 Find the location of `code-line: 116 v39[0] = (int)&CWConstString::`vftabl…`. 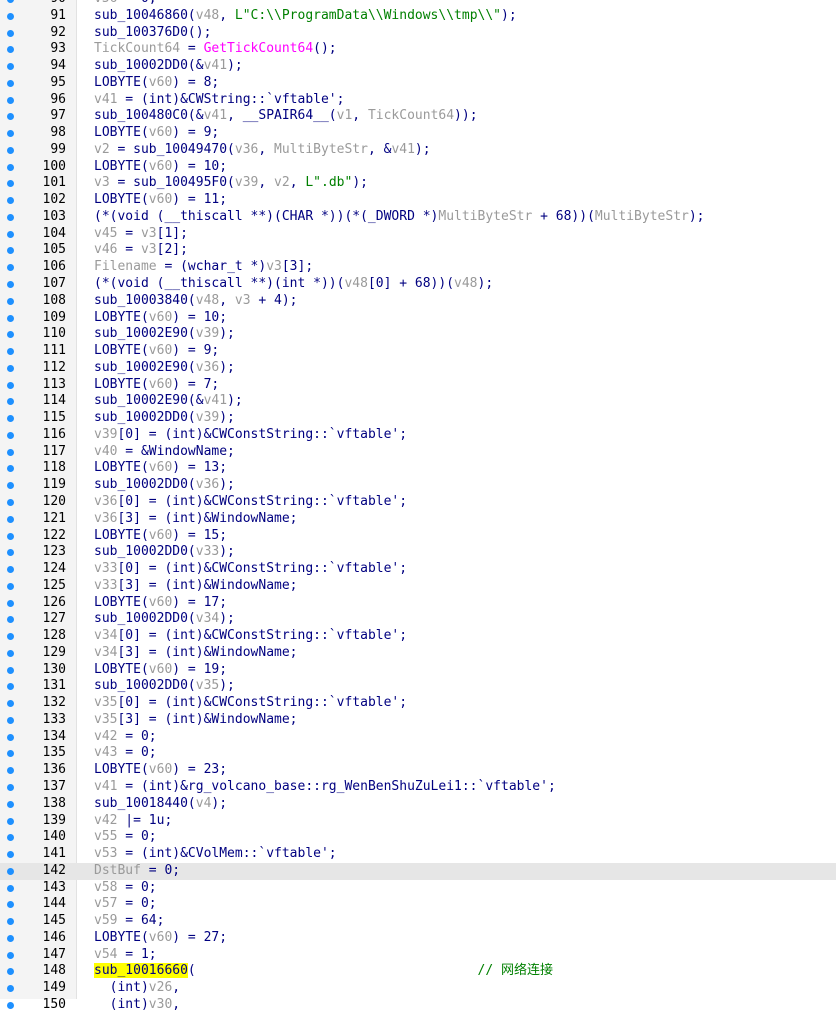

code-line: 116 v39[0] = (int)&CWConstString::`vftabl… is located at coordinates (418, 435).